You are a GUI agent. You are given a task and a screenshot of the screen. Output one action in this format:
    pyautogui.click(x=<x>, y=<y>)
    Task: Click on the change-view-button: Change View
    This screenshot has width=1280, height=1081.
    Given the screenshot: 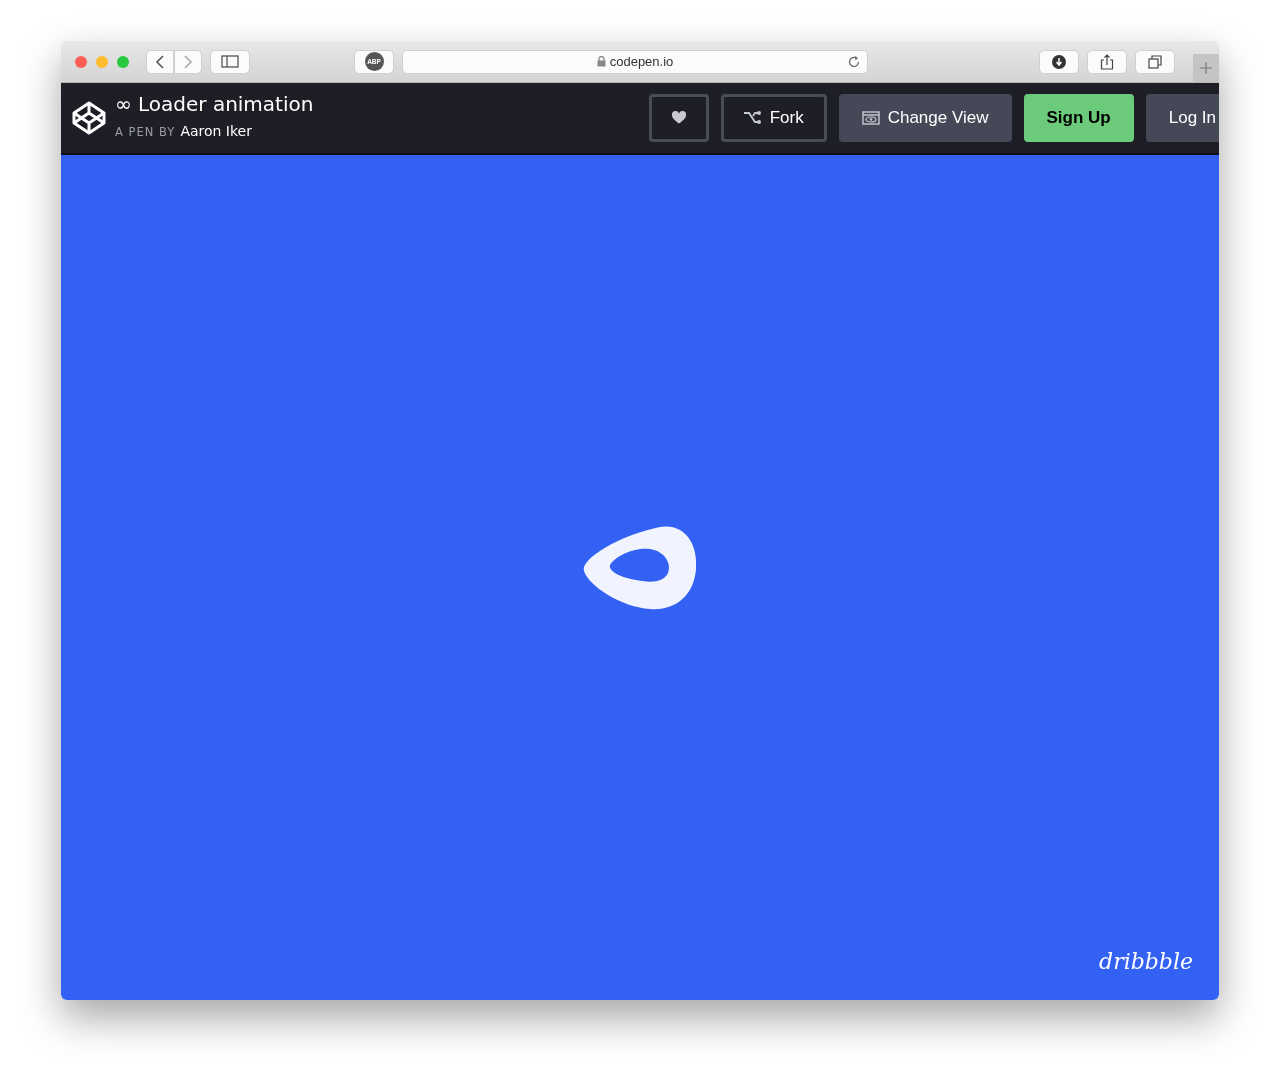 What is the action you would take?
    pyautogui.click(x=925, y=118)
    